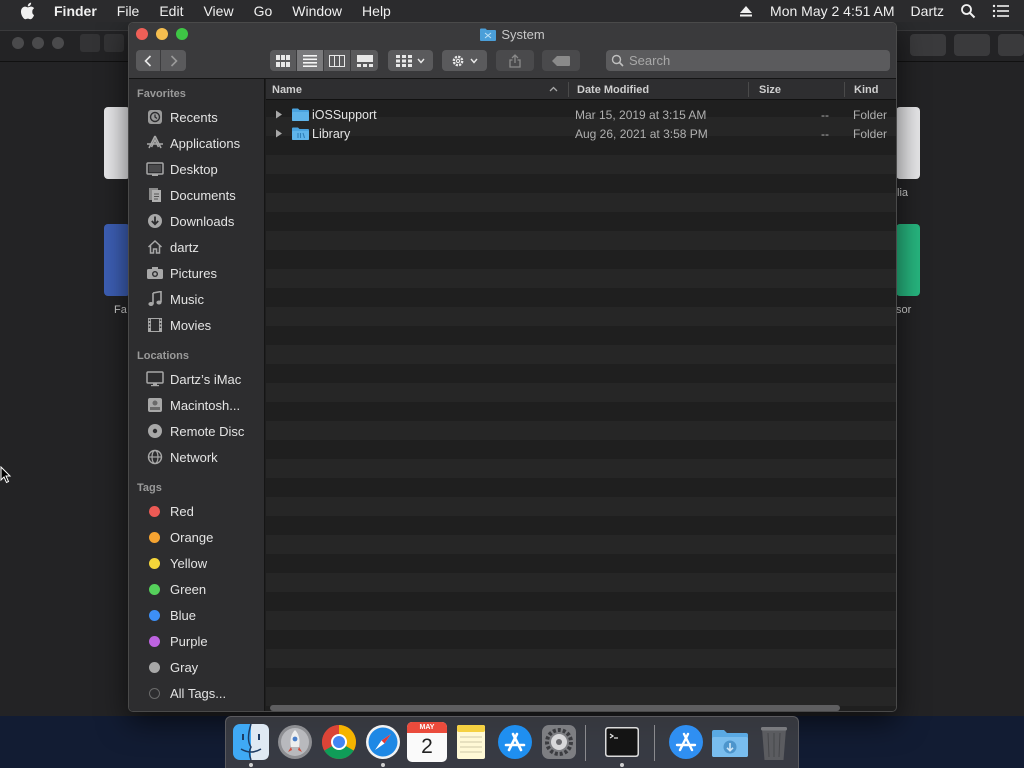 This screenshot has height=768, width=1024. What do you see at coordinates (197, 537) in the screenshot?
I see `sidebar-tag-orange: Orange` at bounding box center [197, 537].